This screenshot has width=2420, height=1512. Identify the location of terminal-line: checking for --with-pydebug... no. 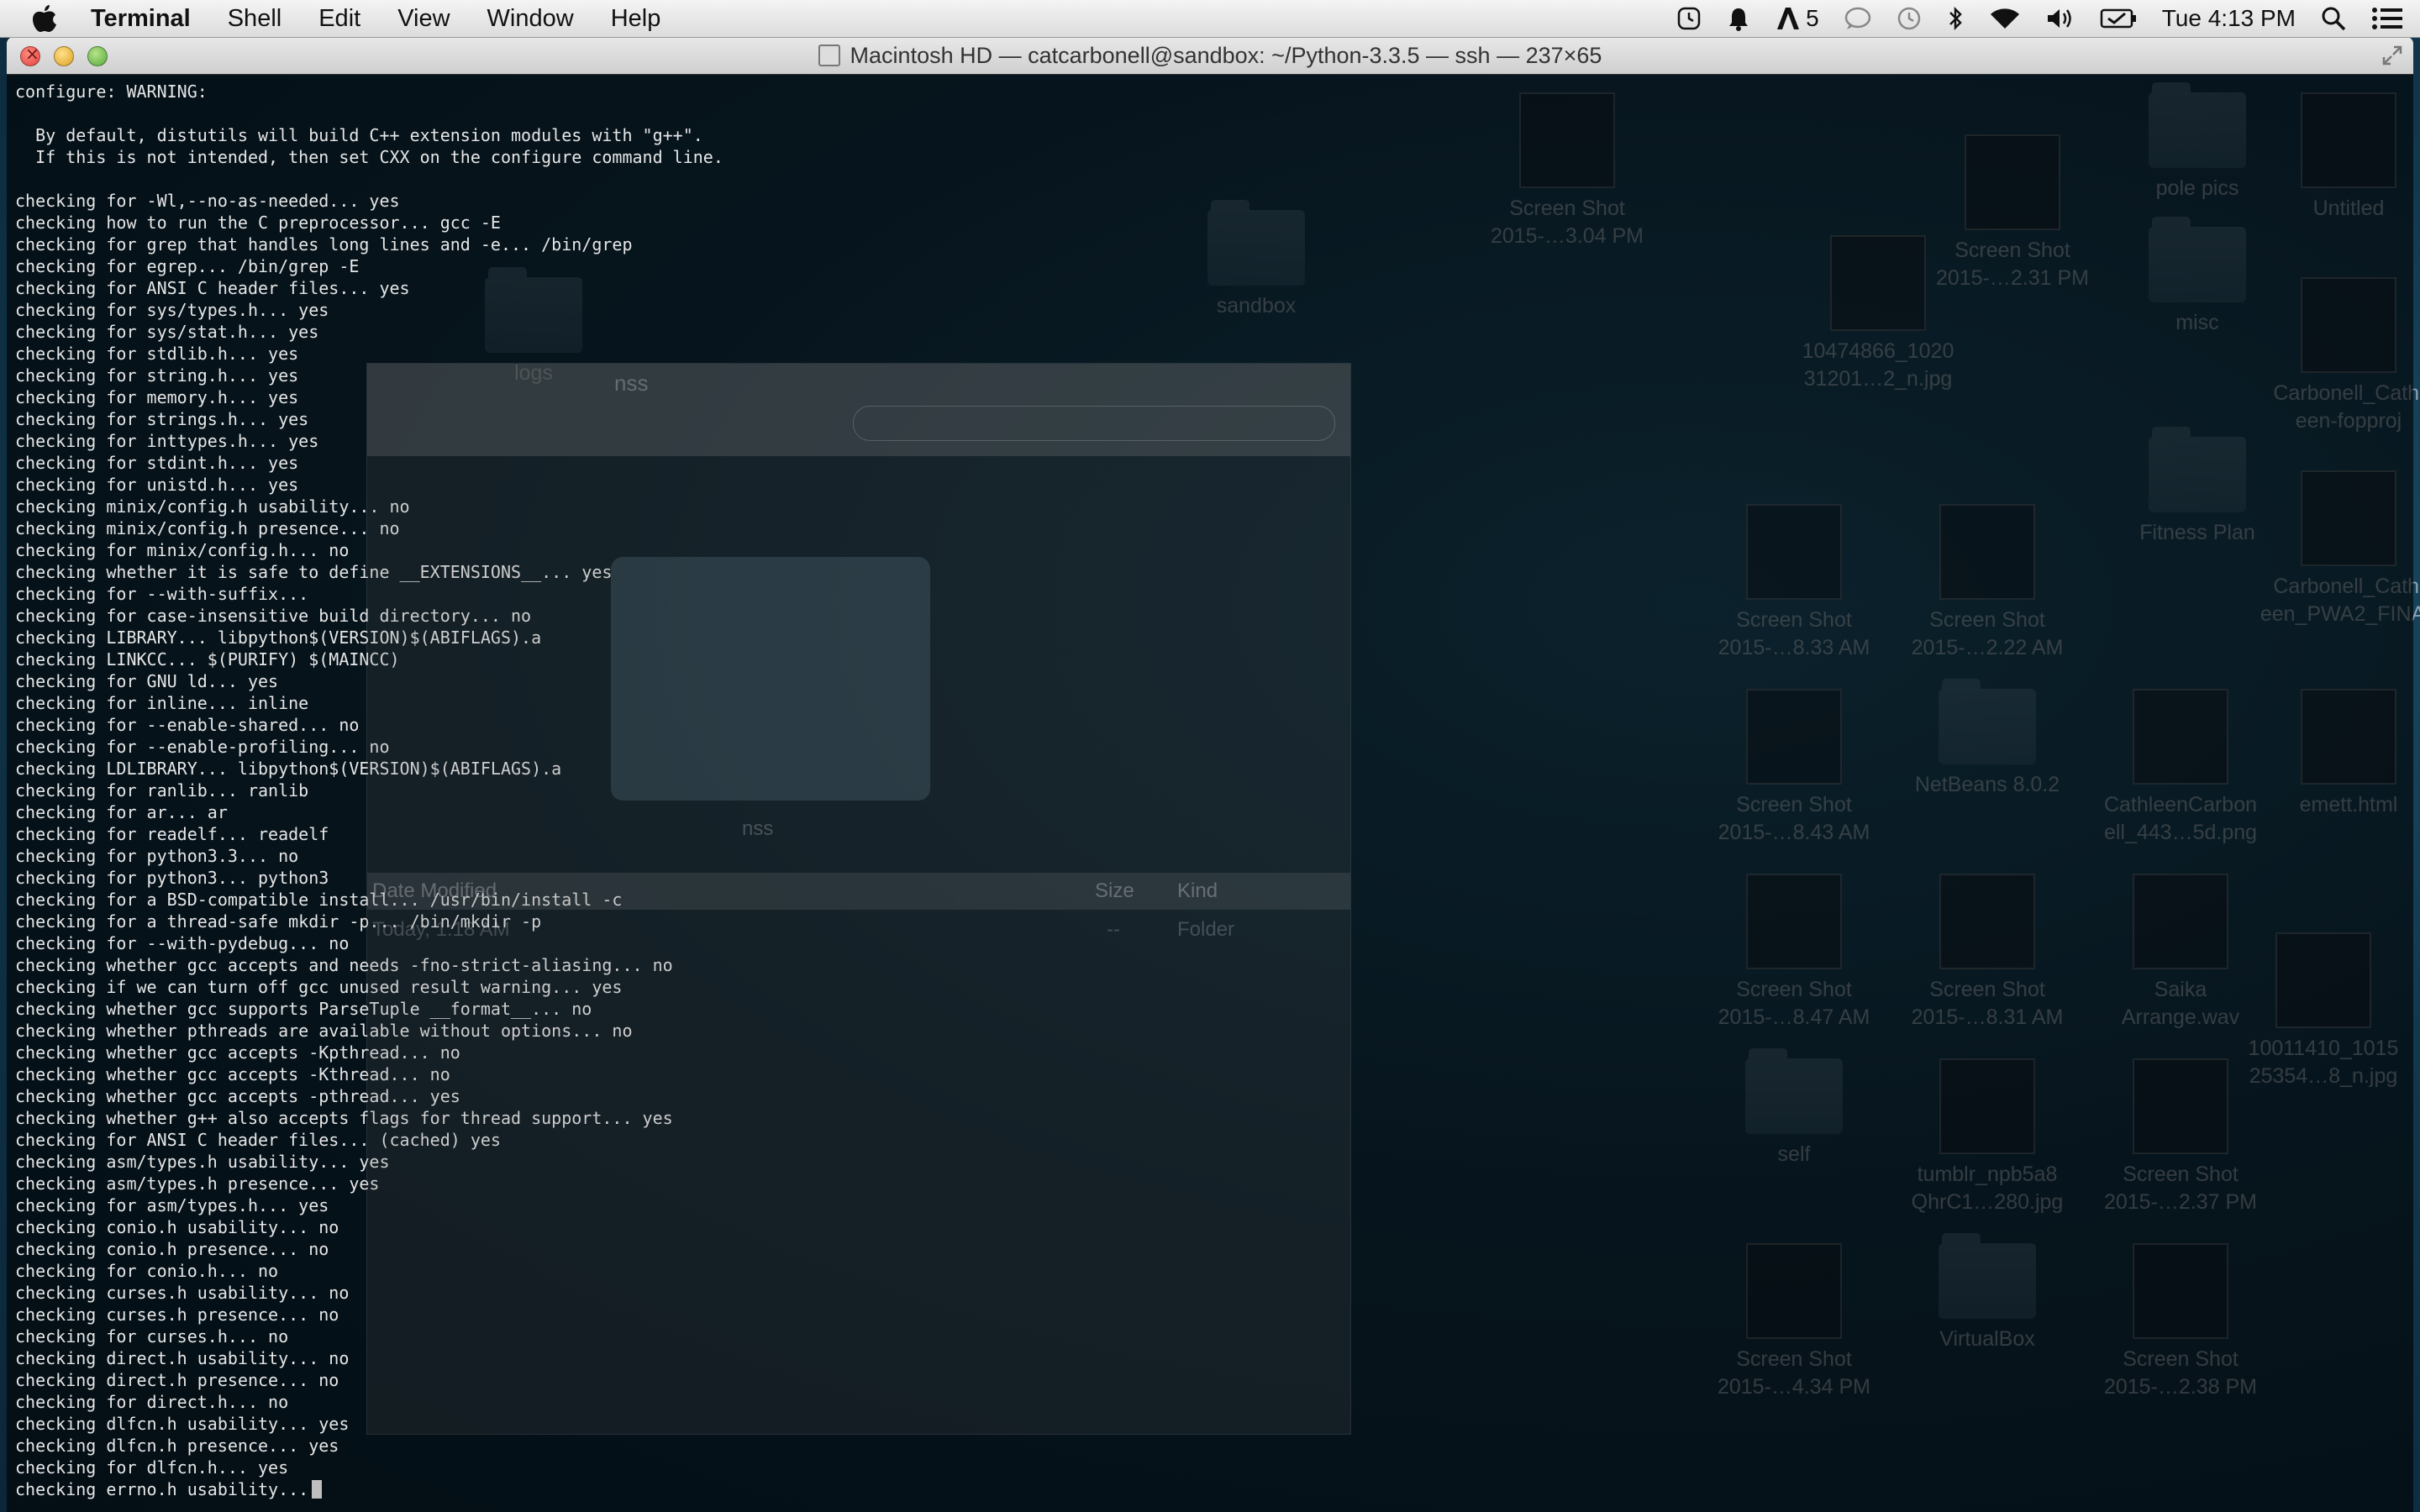
(182, 943).